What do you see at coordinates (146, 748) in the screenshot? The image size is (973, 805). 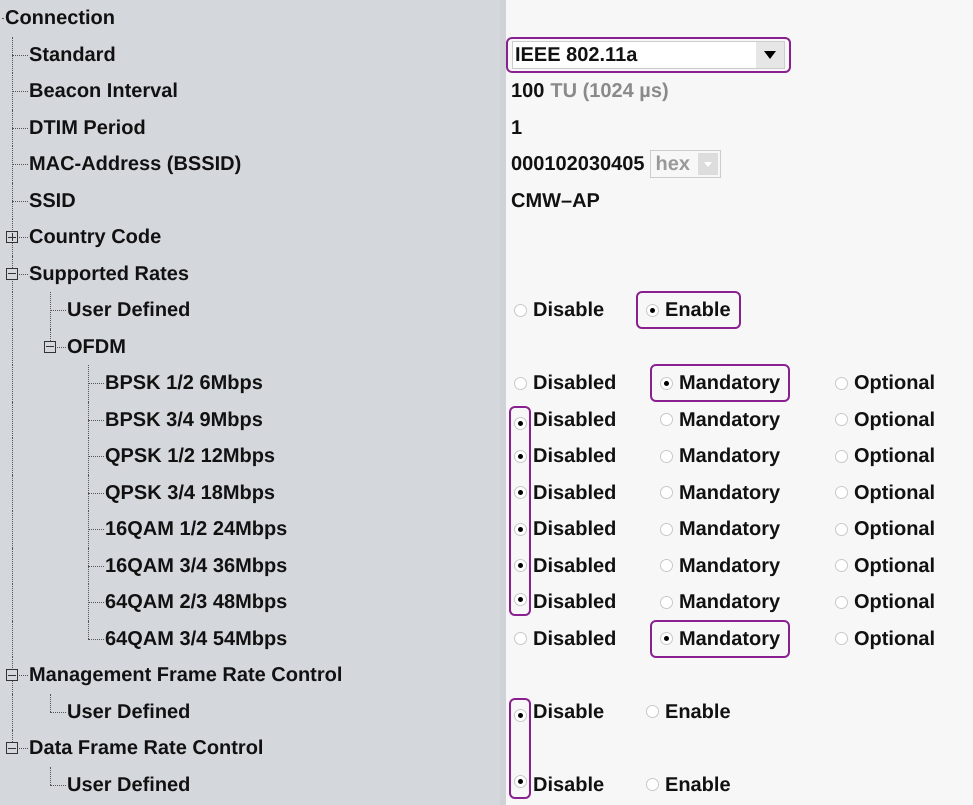 I see `tree-item: Data Frame Rate Control` at bounding box center [146, 748].